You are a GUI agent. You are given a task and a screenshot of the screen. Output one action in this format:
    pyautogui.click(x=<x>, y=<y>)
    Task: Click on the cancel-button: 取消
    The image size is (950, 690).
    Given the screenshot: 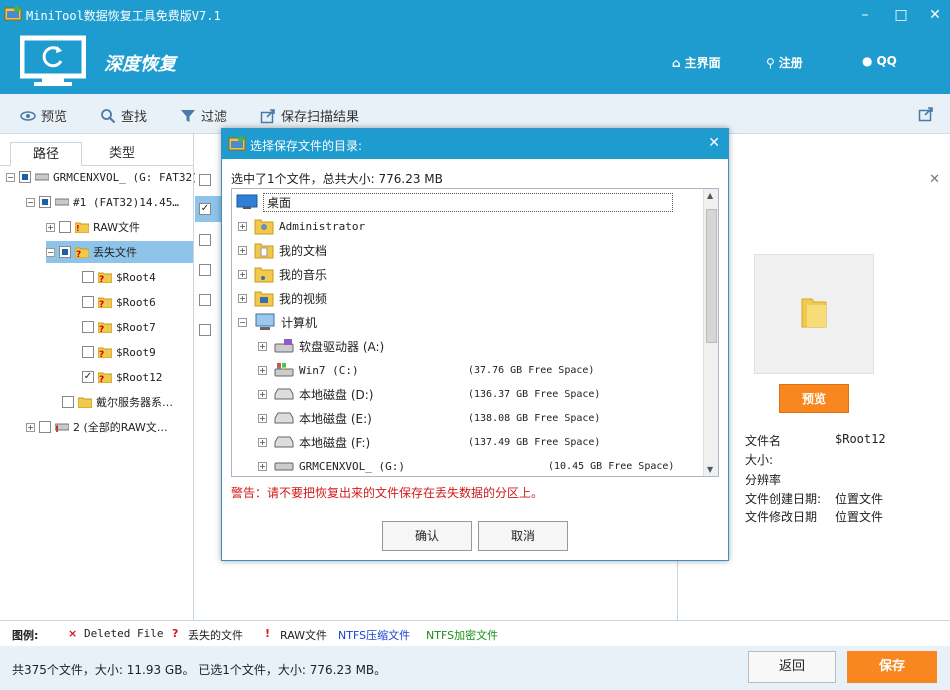 What is the action you would take?
    pyautogui.click(x=523, y=536)
    